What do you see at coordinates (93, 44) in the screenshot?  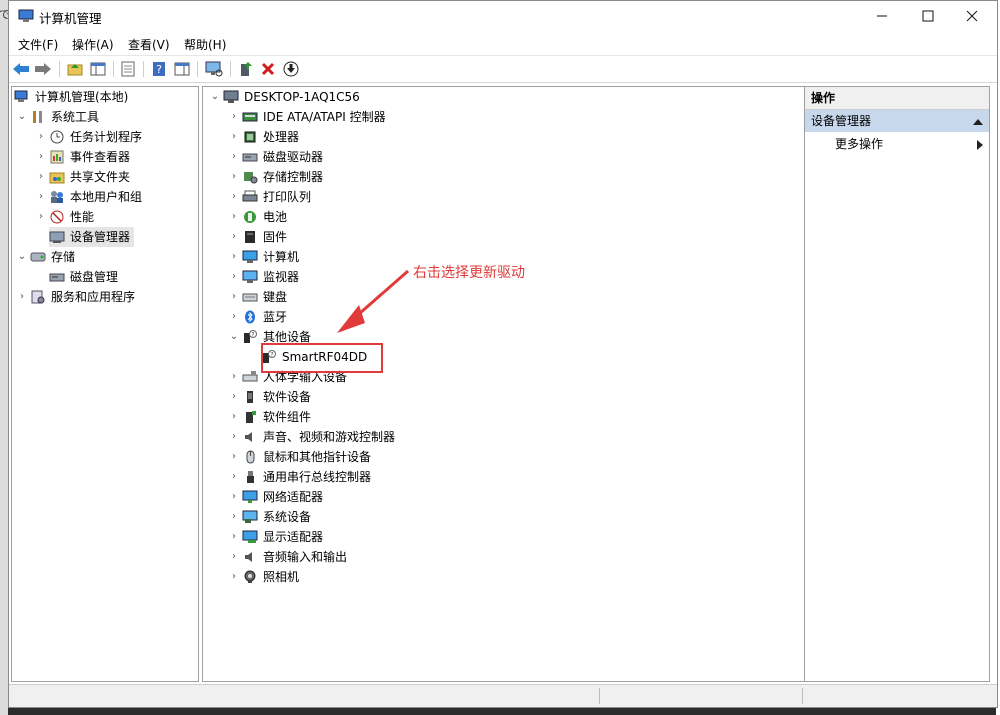 I see `menu-action: 操作(A)` at bounding box center [93, 44].